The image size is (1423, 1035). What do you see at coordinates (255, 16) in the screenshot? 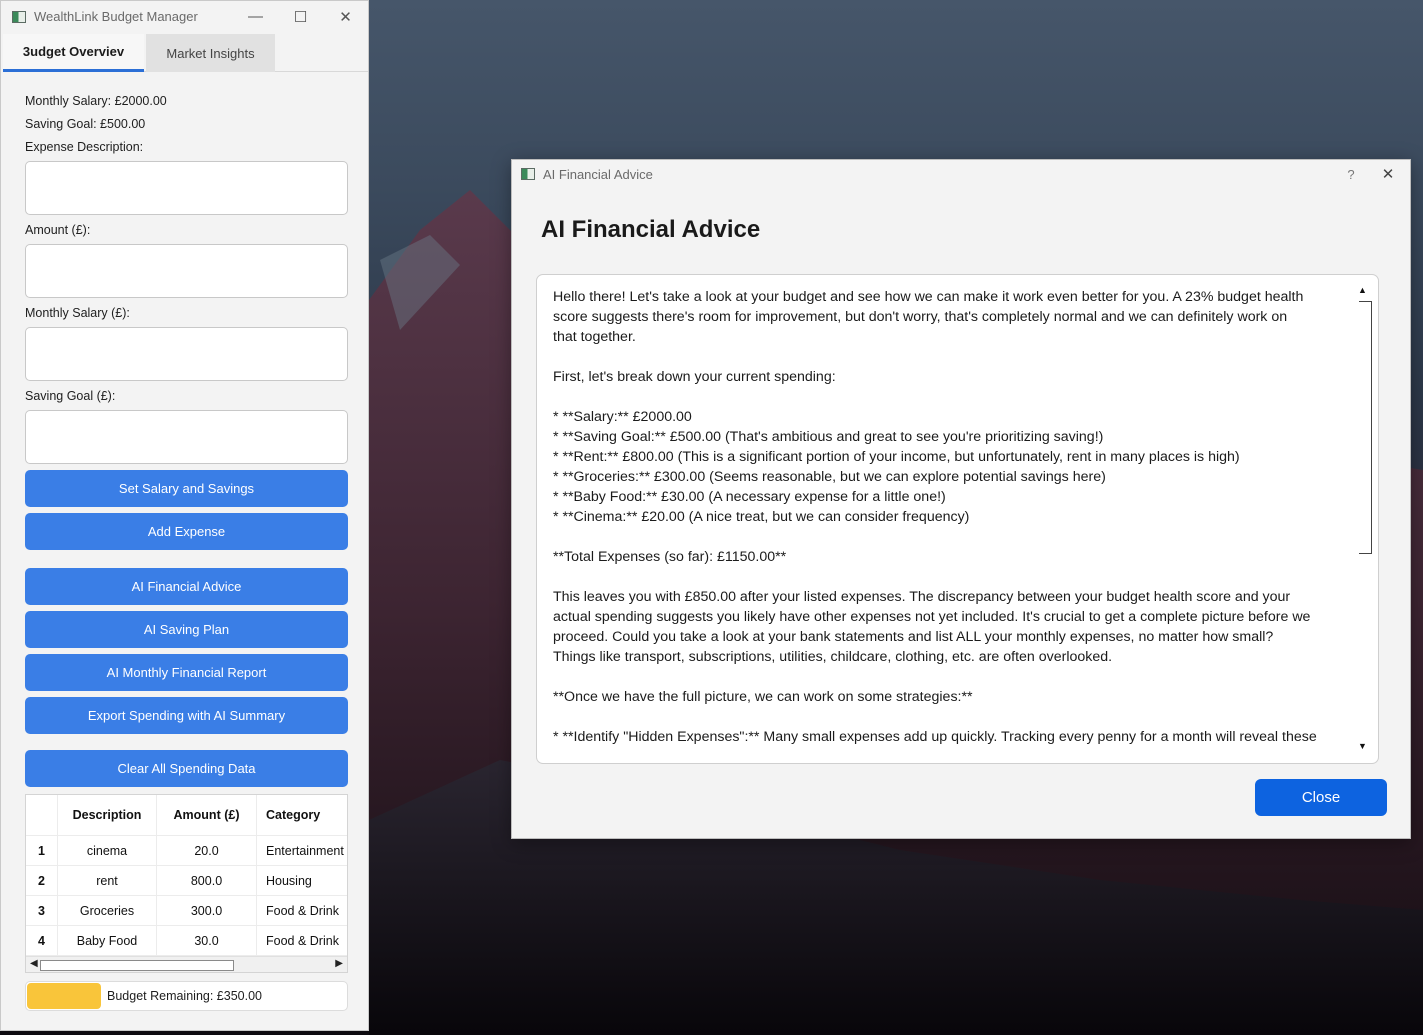
I see `minimize-icon: —` at bounding box center [255, 16].